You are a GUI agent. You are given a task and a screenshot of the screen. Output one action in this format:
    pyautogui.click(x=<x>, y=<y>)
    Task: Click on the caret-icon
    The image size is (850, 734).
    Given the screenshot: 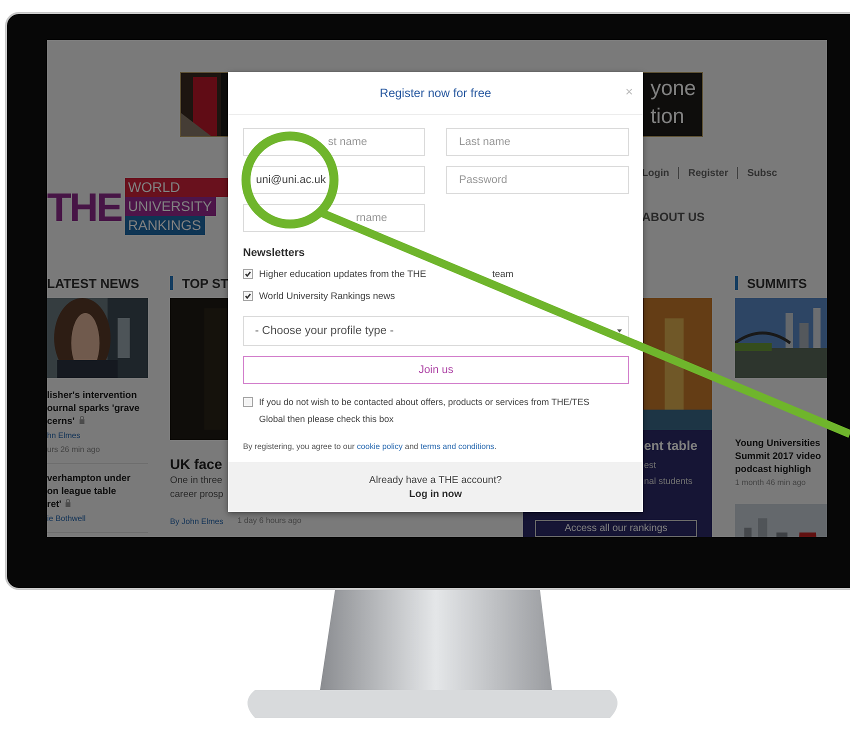 What is the action you would take?
    pyautogui.click(x=619, y=331)
    